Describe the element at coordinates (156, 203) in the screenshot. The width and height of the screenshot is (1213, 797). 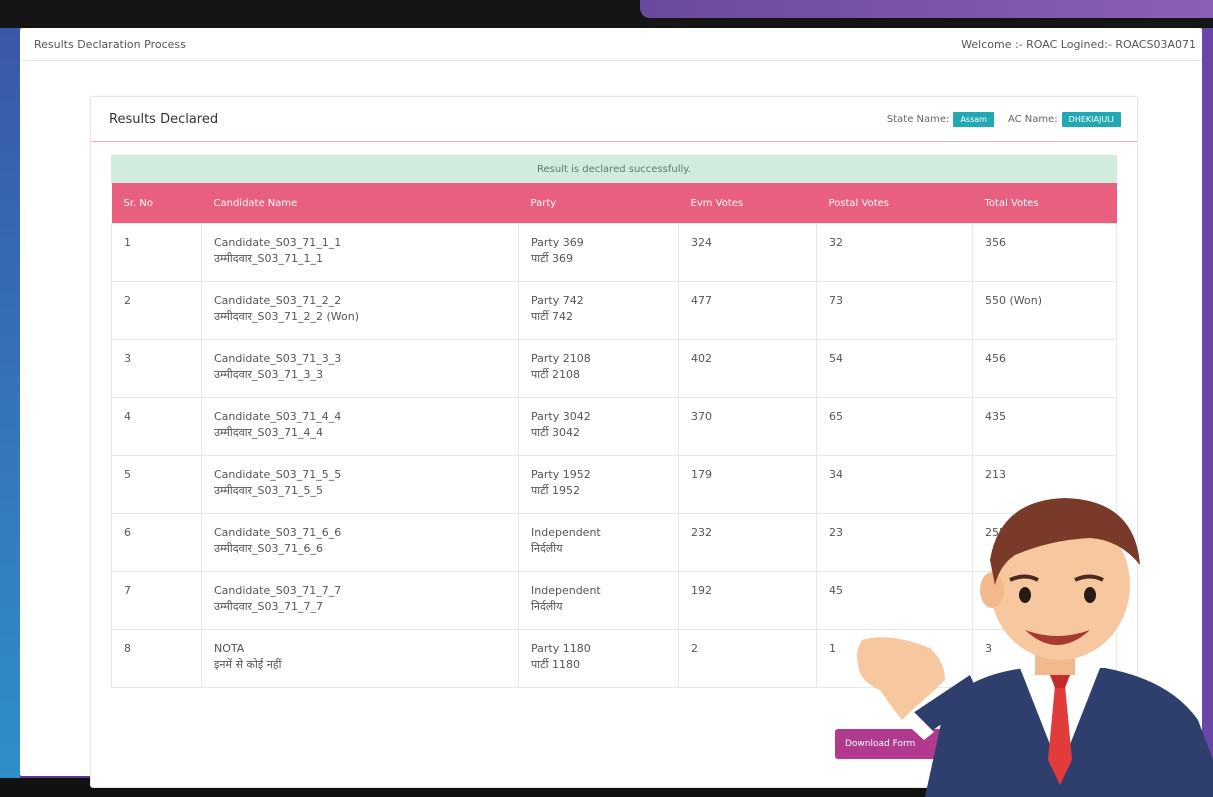
I see `header-sr-no: Sr. No` at that location.